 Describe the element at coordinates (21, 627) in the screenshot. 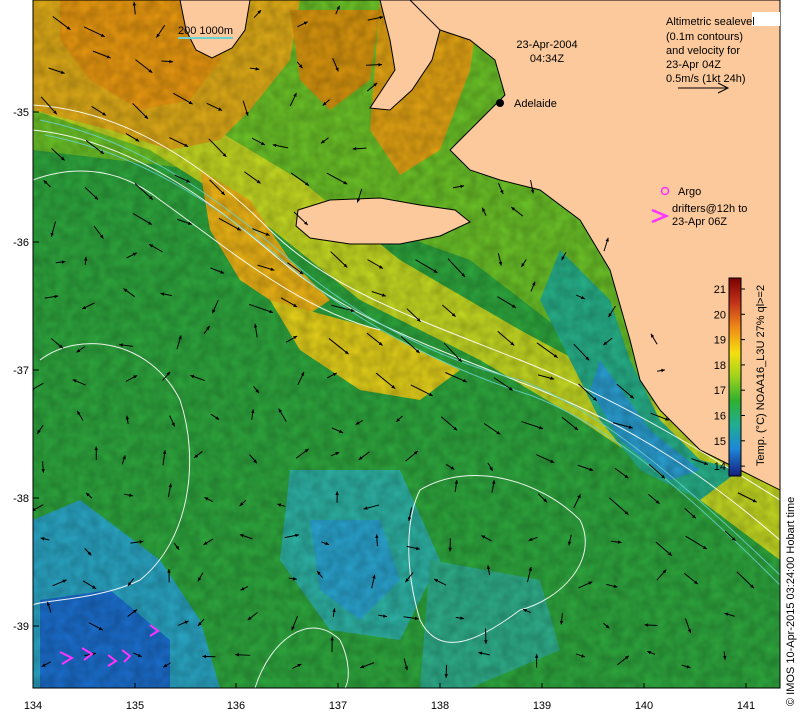

I see `lat-tick-label: -39` at that location.